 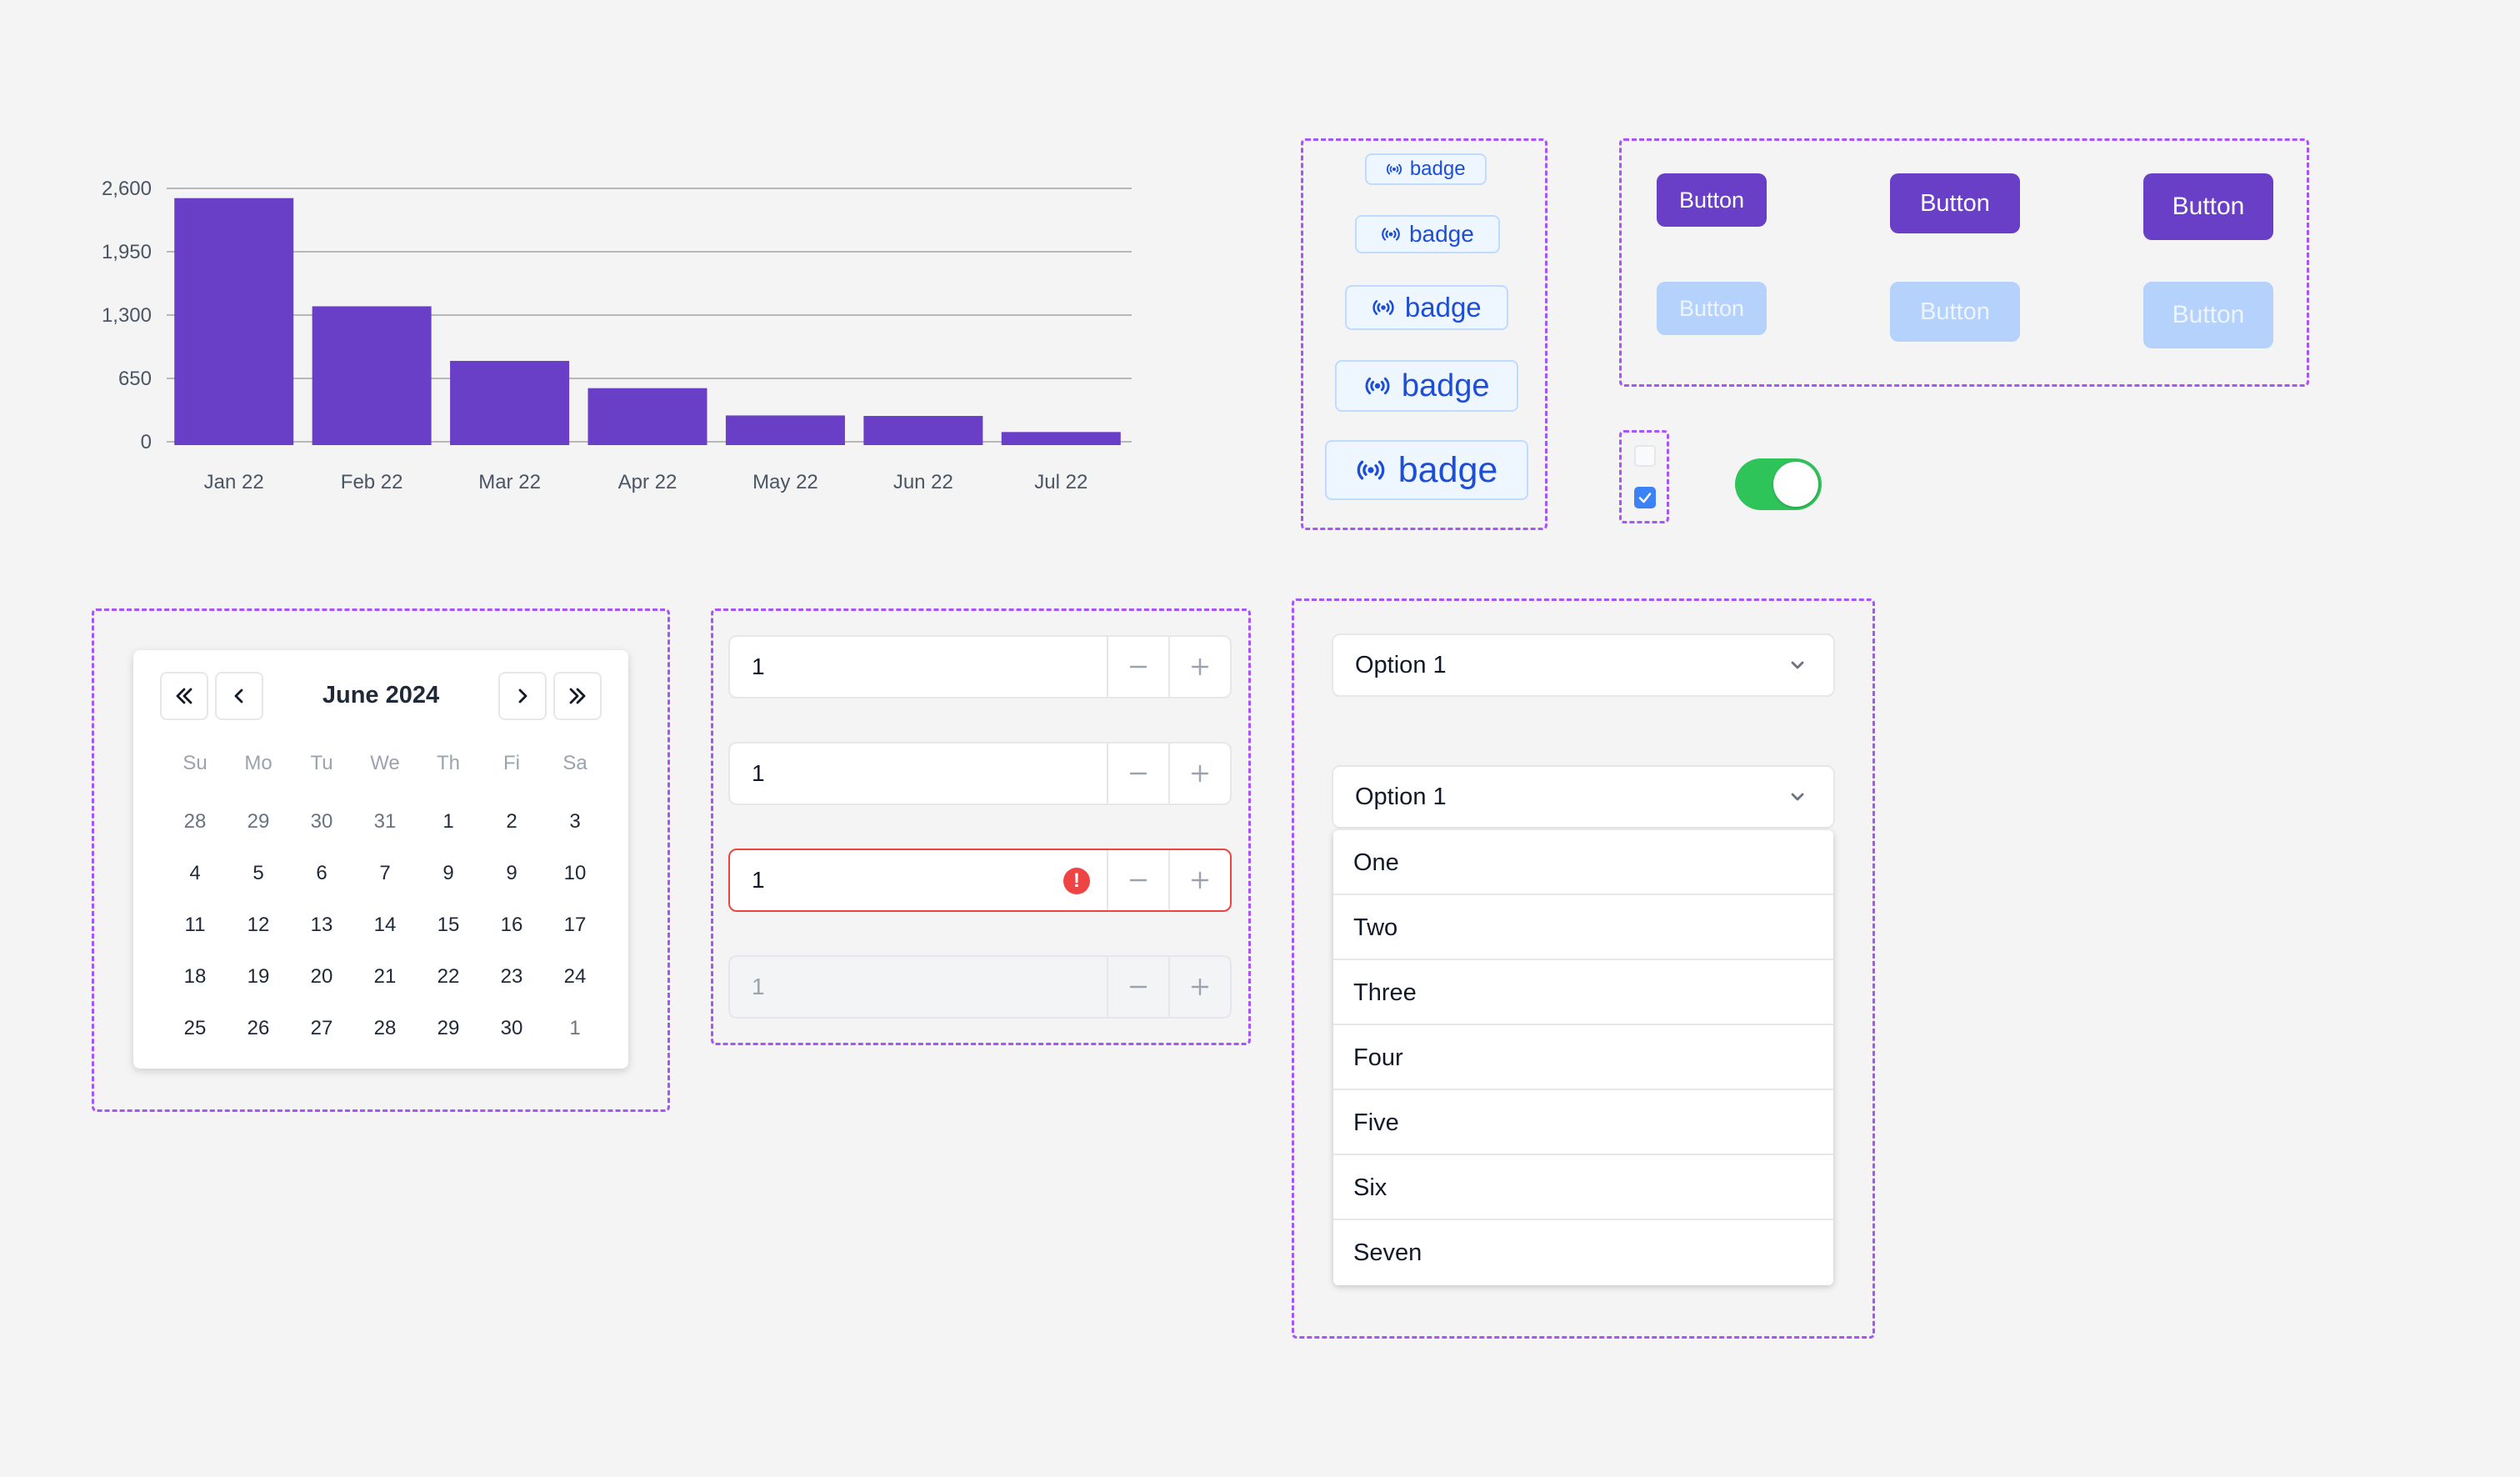 What do you see at coordinates (195, 933) in the screenshot?
I see `calendar-day: 11` at bounding box center [195, 933].